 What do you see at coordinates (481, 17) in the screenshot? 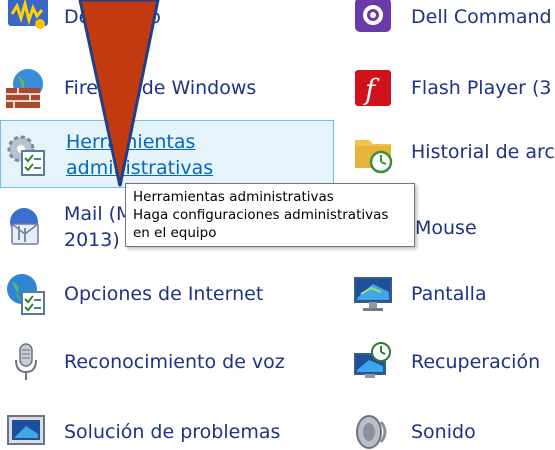
I see `dell-command-label: Dell Command` at bounding box center [481, 17].